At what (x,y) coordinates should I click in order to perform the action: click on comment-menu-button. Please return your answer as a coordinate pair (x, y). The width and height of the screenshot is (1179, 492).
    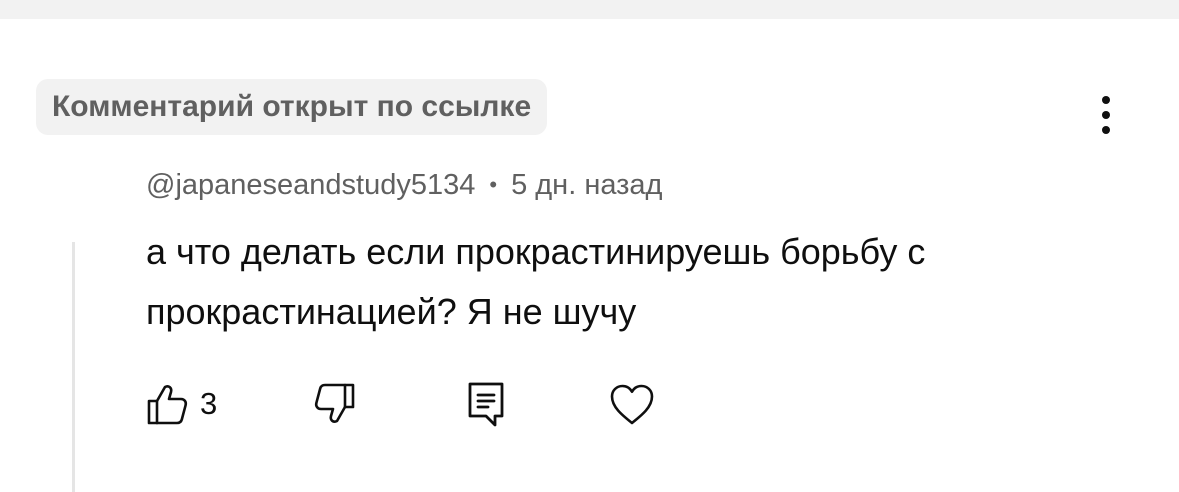
    Looking at the image, I should click on (1106, 115).